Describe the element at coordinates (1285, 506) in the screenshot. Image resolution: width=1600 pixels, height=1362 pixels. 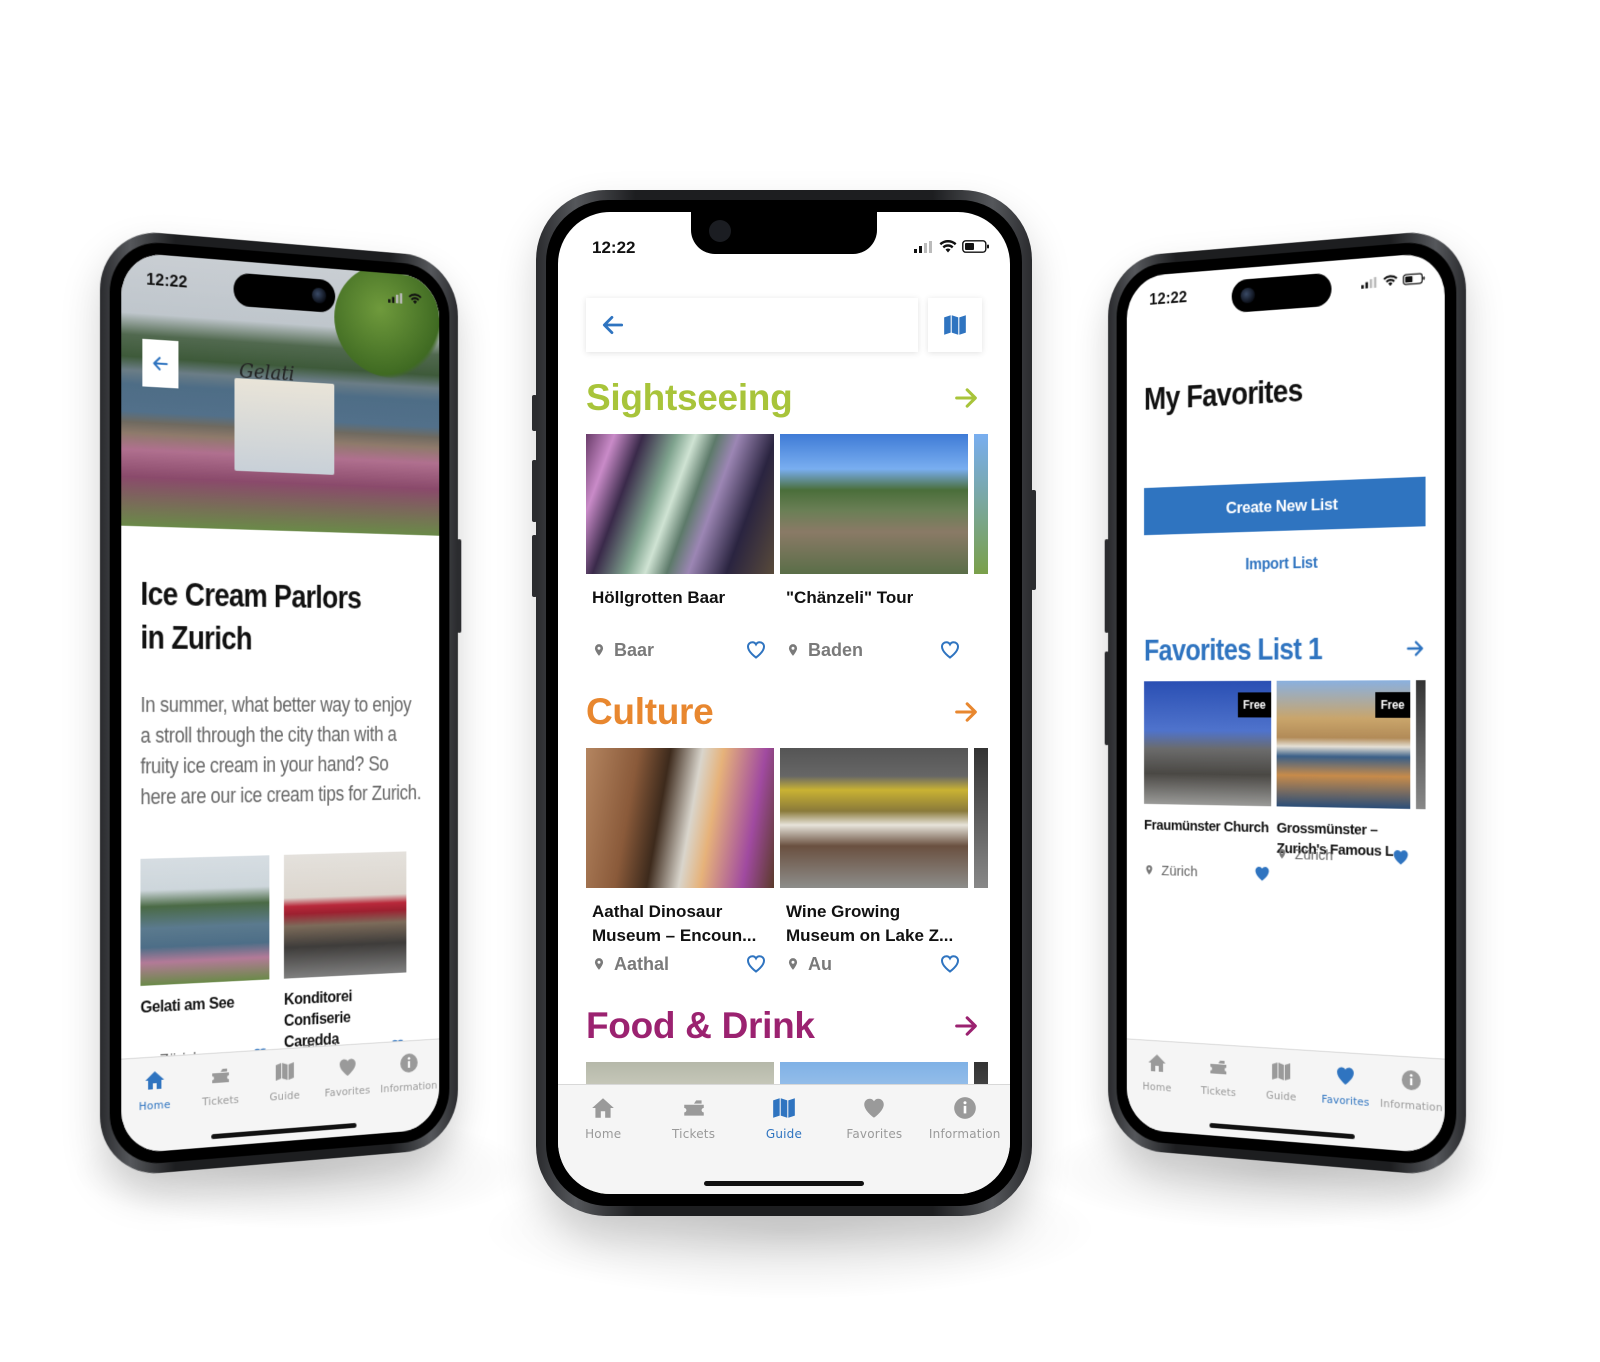
I see `create-new-list-button: Create New List` at that location.